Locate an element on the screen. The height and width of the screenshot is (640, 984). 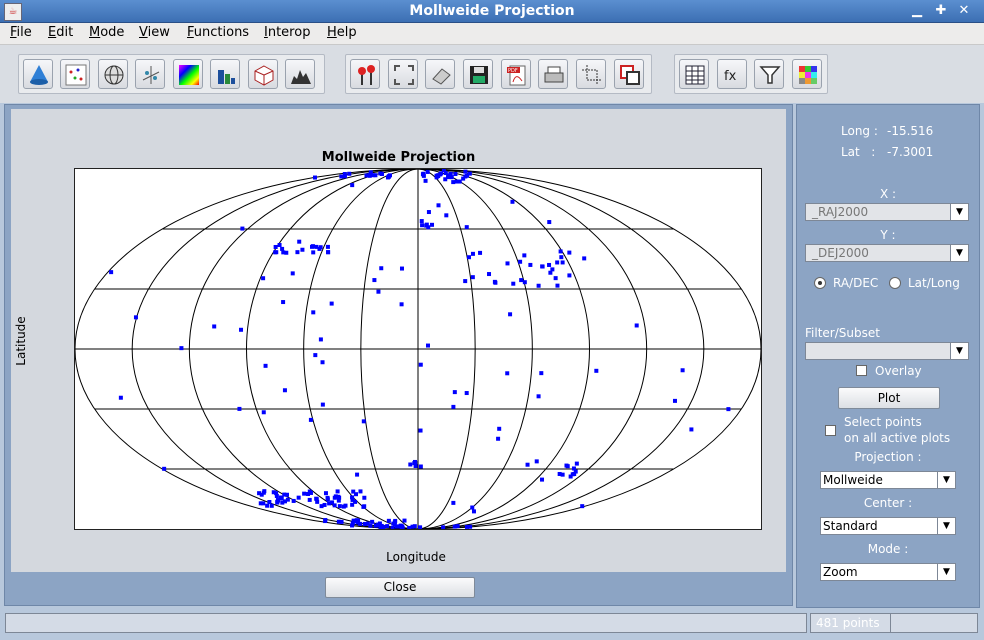
menu-edit: Edit is located at coordinates (60, 32).